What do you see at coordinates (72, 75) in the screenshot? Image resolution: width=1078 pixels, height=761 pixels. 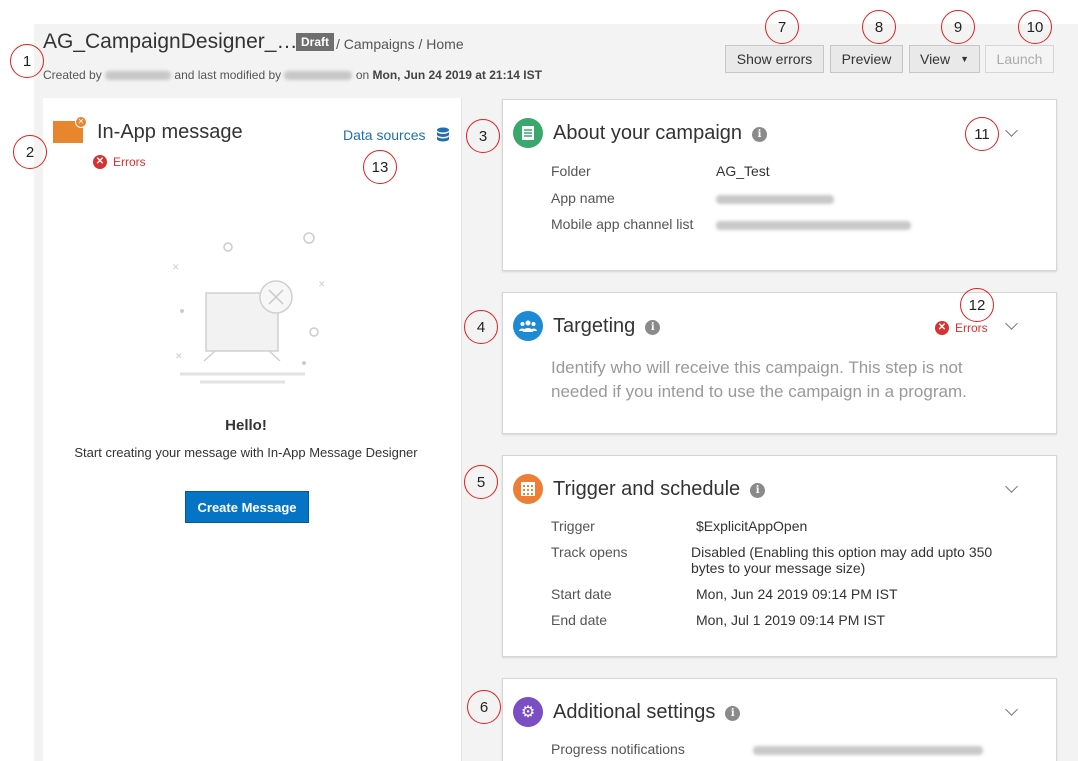 I see `meta-created-prefix: Created by` at bounding box center [72, 75].